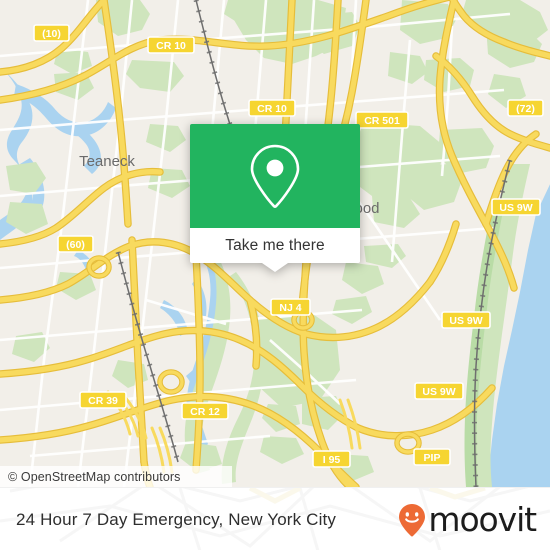  I want to click on moovit-smiley-pin-icon, so click(412, 519).